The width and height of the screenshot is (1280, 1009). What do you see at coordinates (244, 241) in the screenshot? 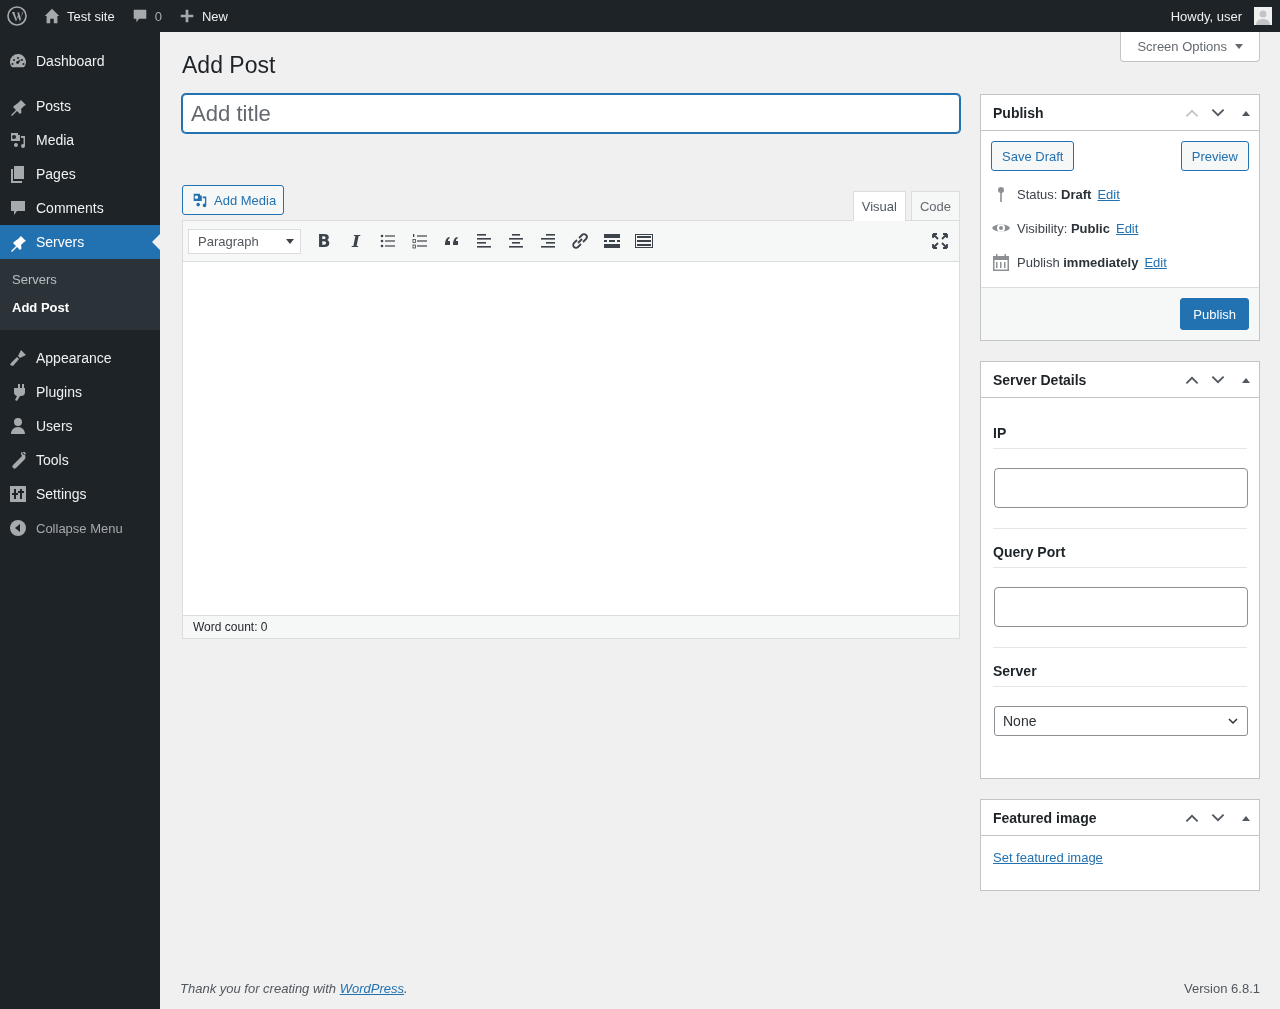
I see `format-select: Paragraph` at bounding box center [244, 241].